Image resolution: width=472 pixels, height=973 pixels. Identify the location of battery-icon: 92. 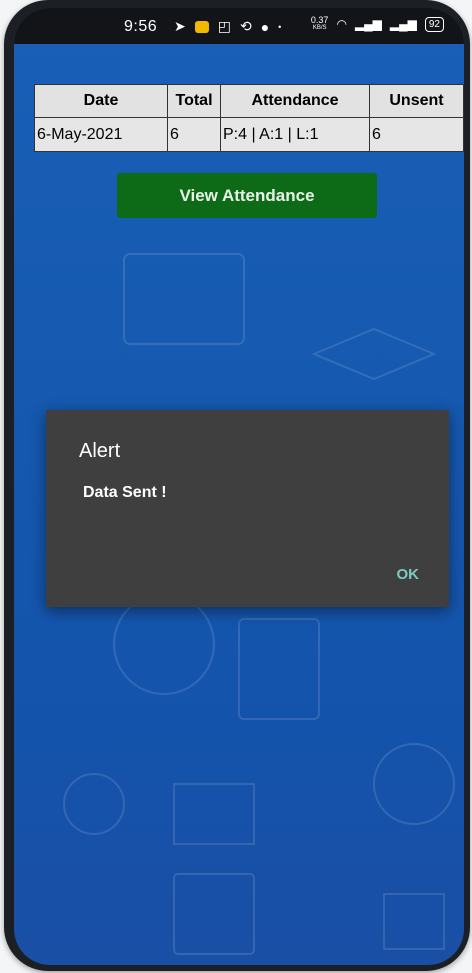
(434, 24).